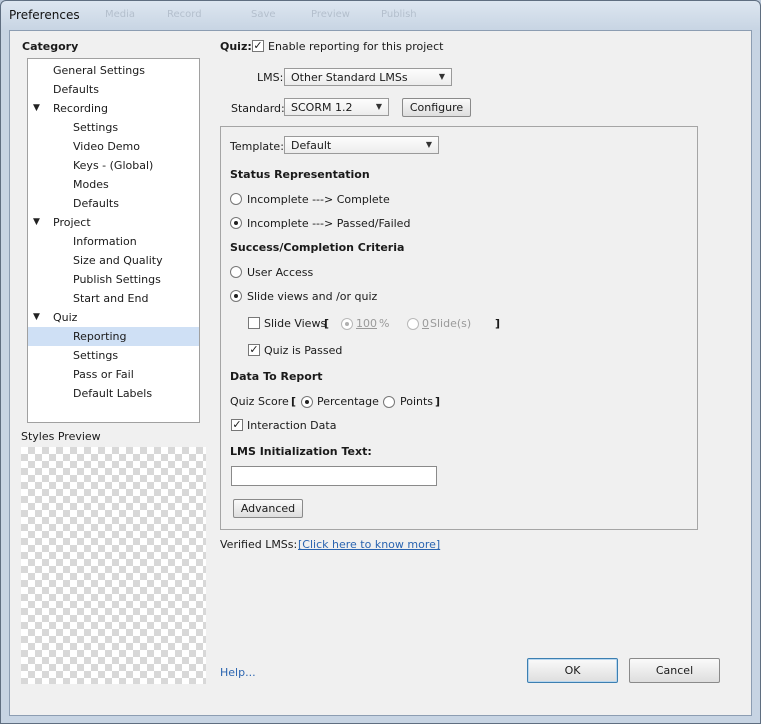 The image size is (761, 724). I want to click on cancel-button: Cancel, so click(674, 670).